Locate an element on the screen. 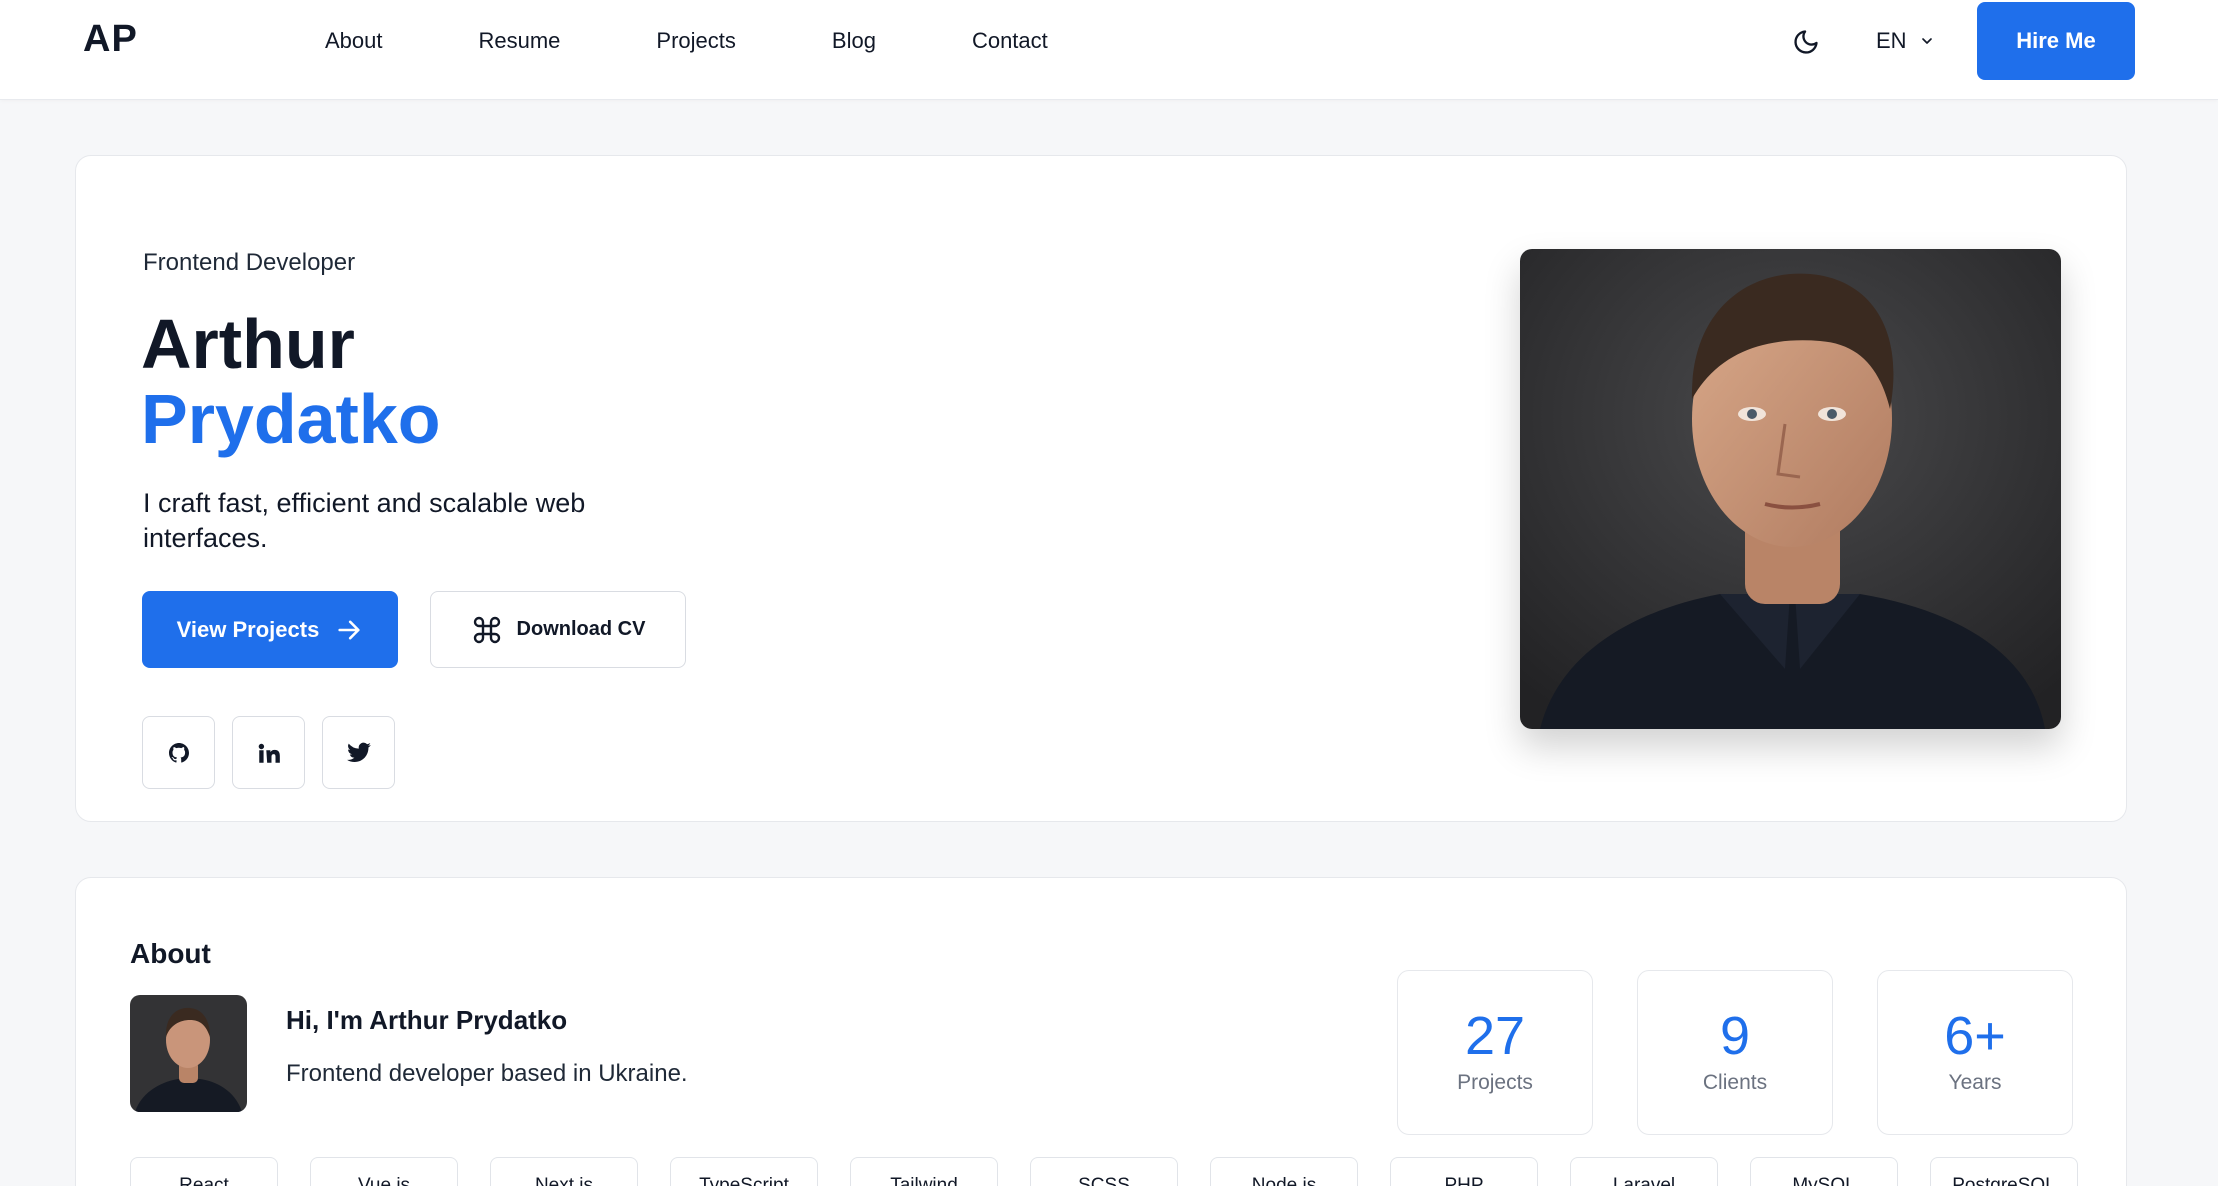 The image size is (2218, 1186). nav-projects: Projects is located at coordinates (695, 41).